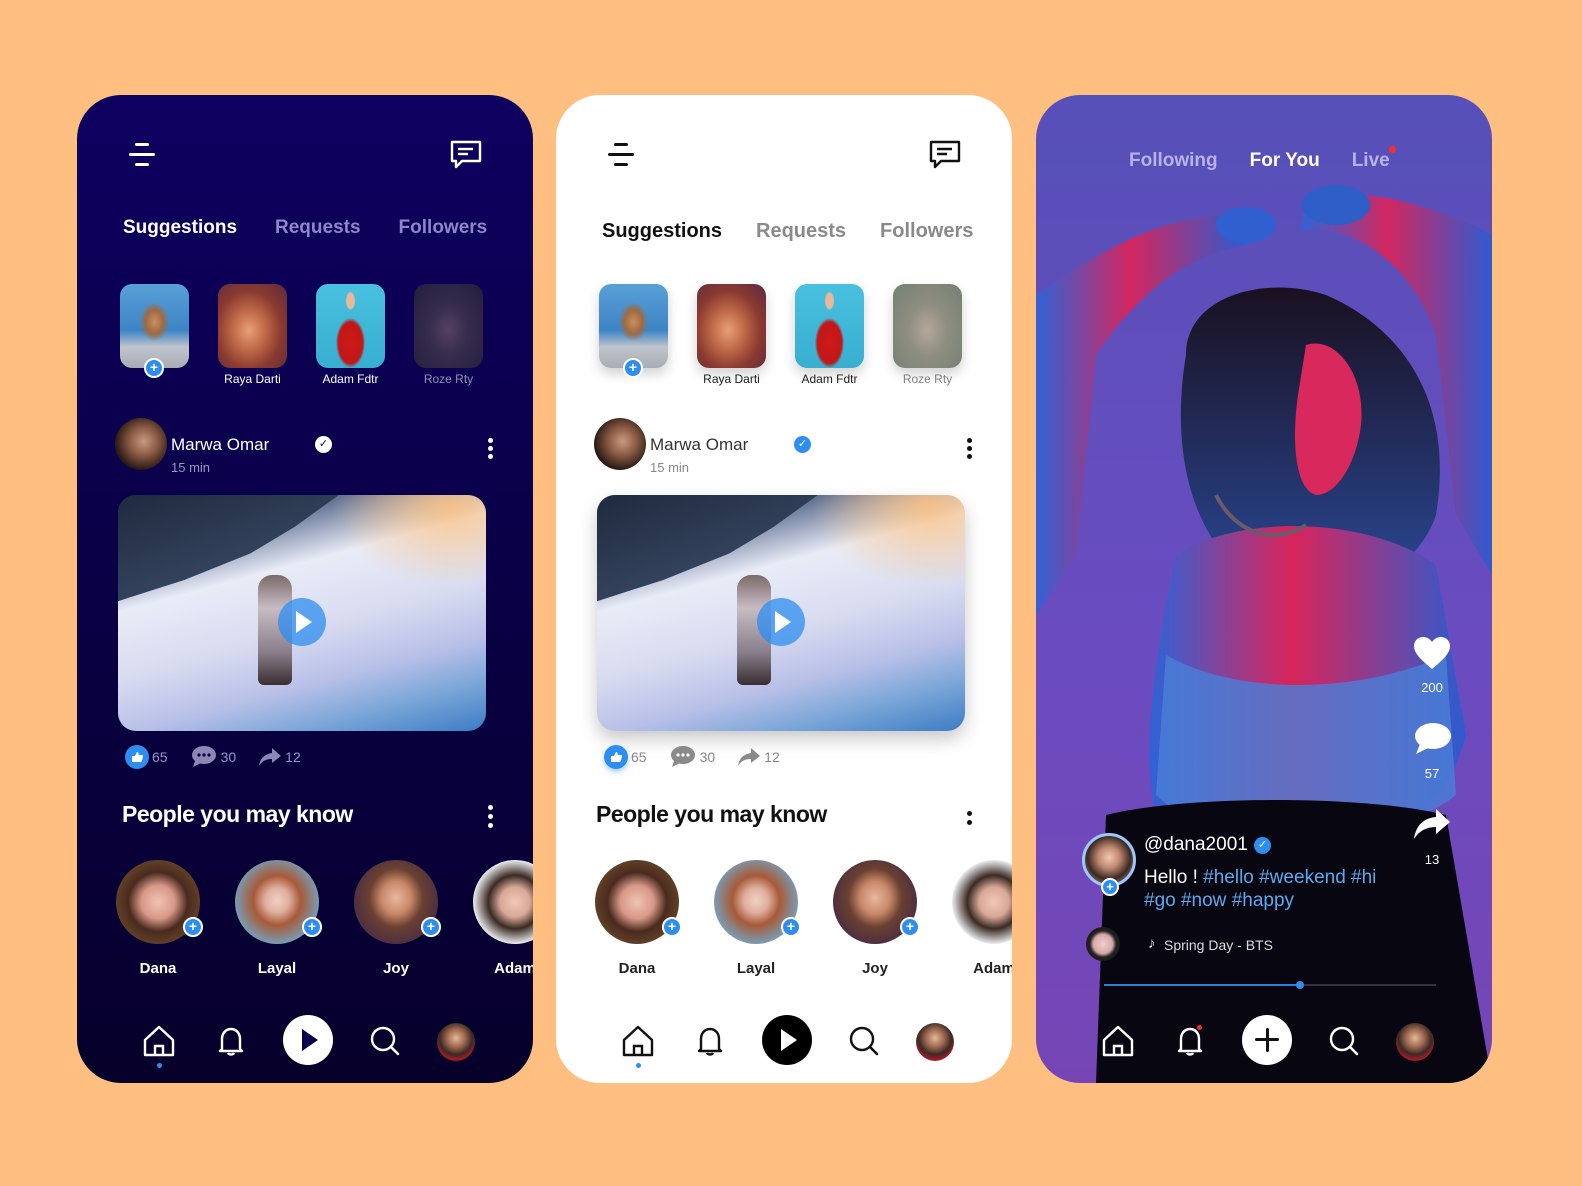 This screenshot has height=1186, width=1582. I want to click on post-time: 15 min, so click(670, 467).